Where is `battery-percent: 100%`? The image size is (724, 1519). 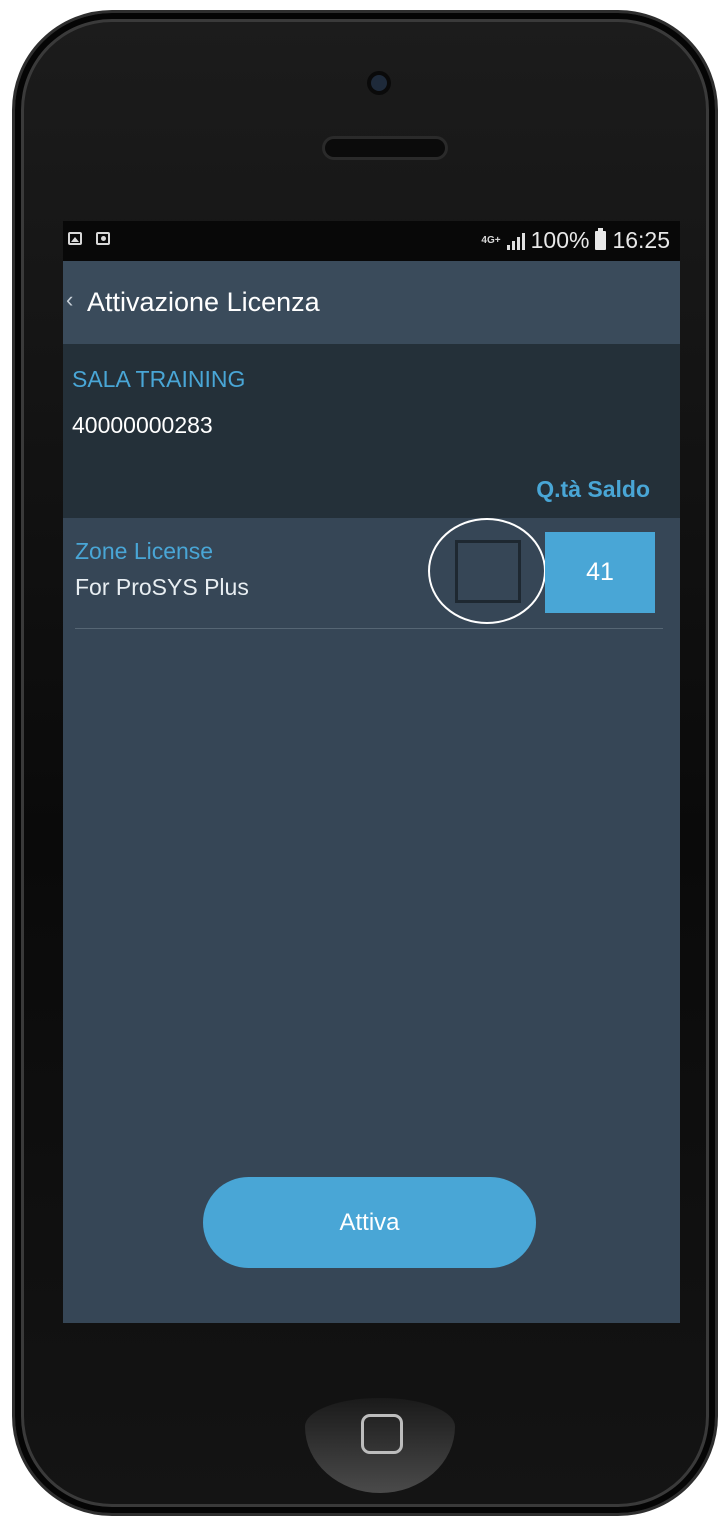
battery-percent: 100% is located at coordinates (560, 240).